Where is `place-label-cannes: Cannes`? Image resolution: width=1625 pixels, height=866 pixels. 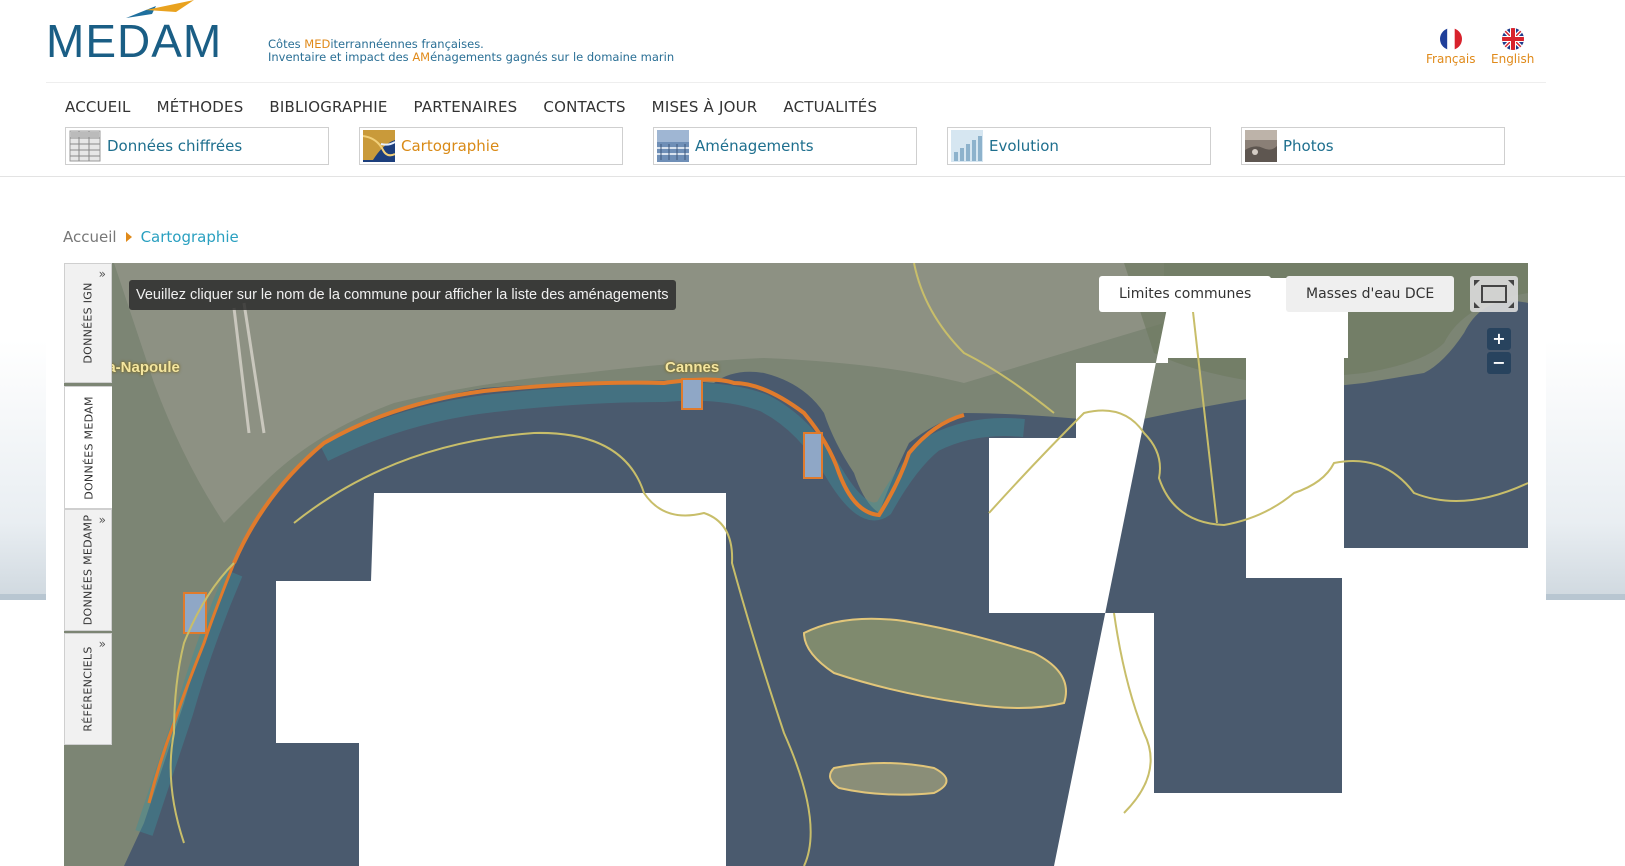
place-label-cannes: Cannes is located at coordinates (692, 367).